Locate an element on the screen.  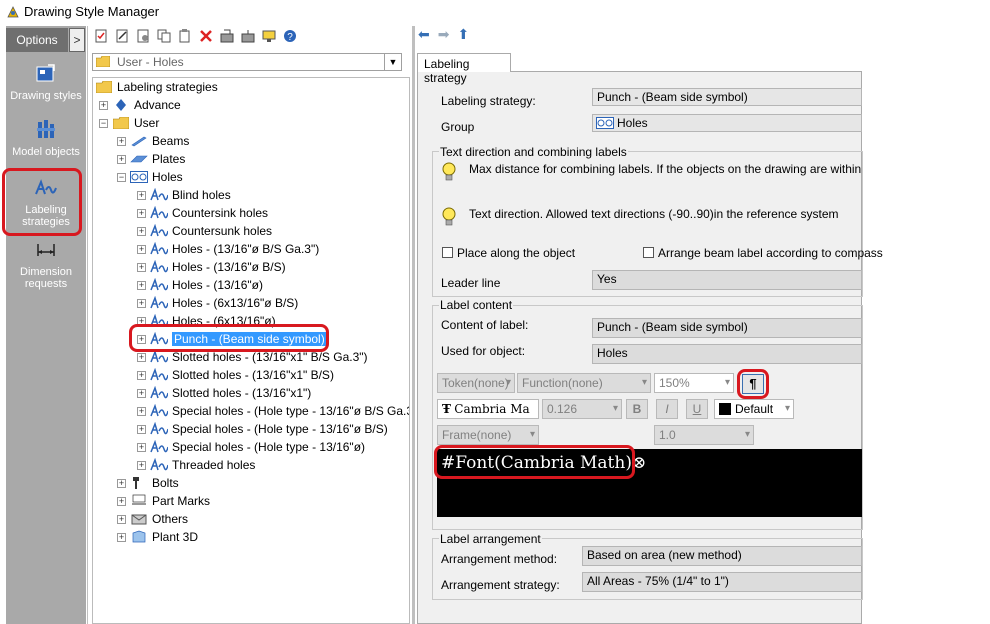
underline-button: U is located at coordinates (697, 409).